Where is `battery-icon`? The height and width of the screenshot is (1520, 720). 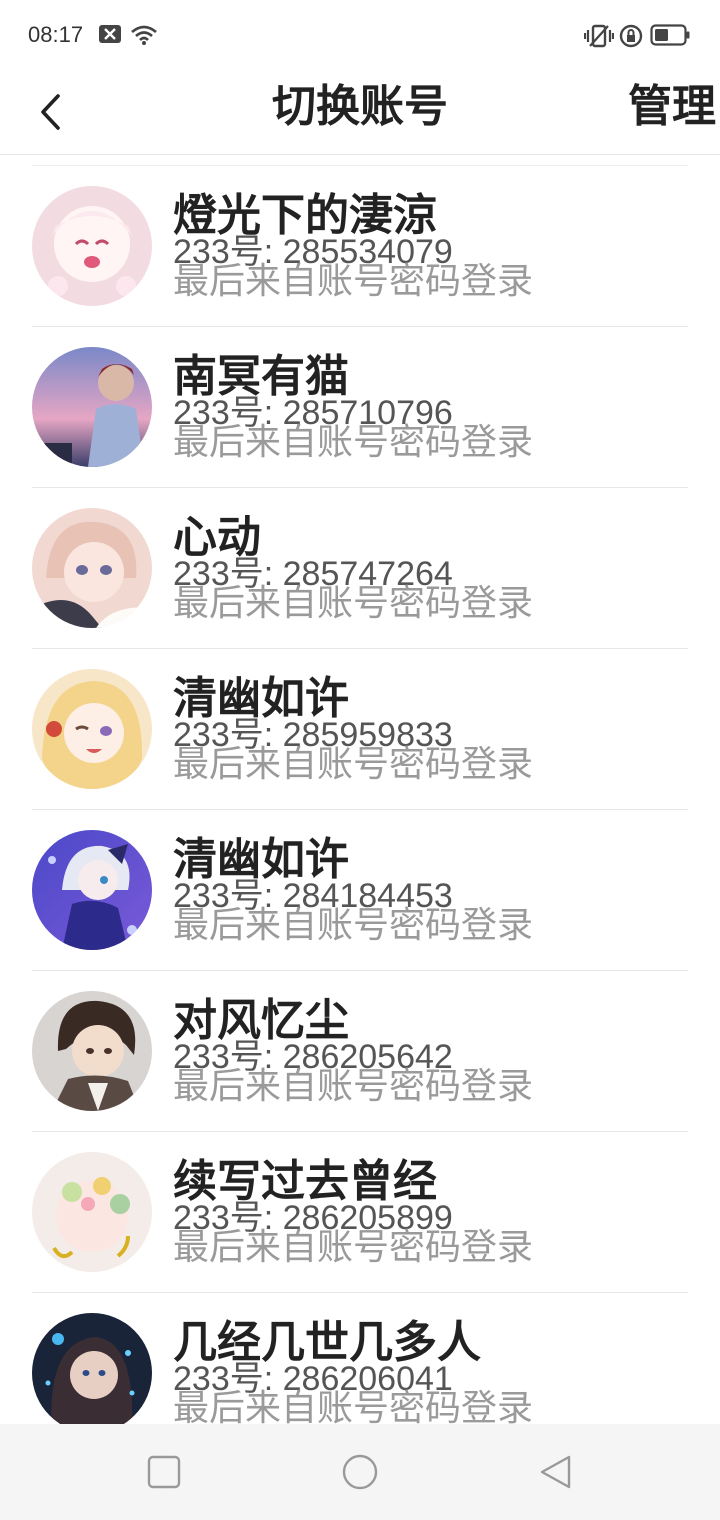 battery-icon is located at coordinates (670, 37).